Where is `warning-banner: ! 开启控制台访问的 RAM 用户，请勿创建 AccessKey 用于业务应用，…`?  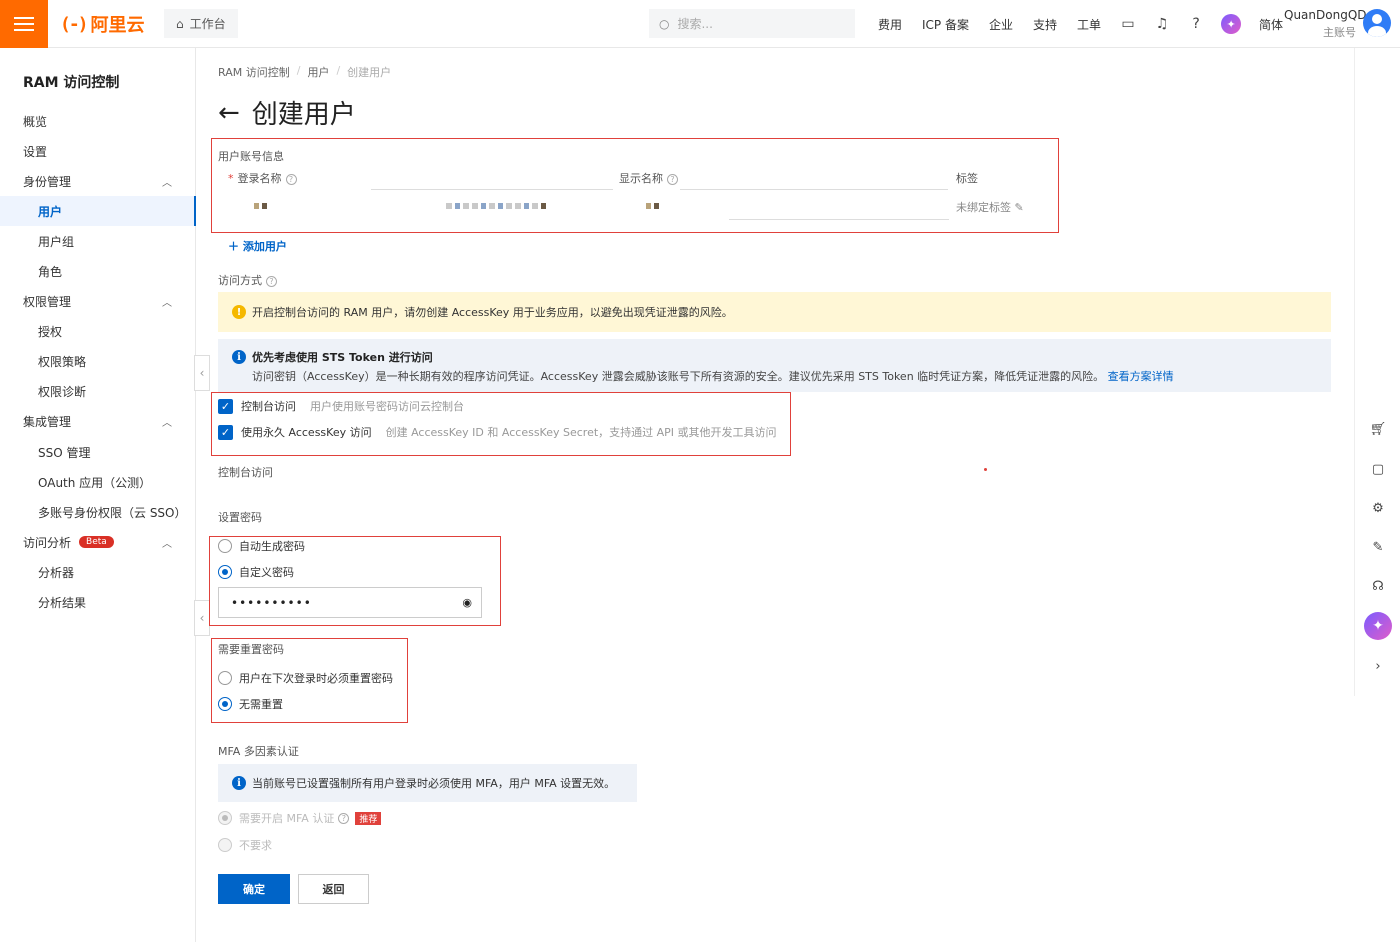 warning-banner: ! 开启控制台访问的 RAM 用户，请勿创建 AccessKey 用于业务应用，… is located at coordinates (774, 312).